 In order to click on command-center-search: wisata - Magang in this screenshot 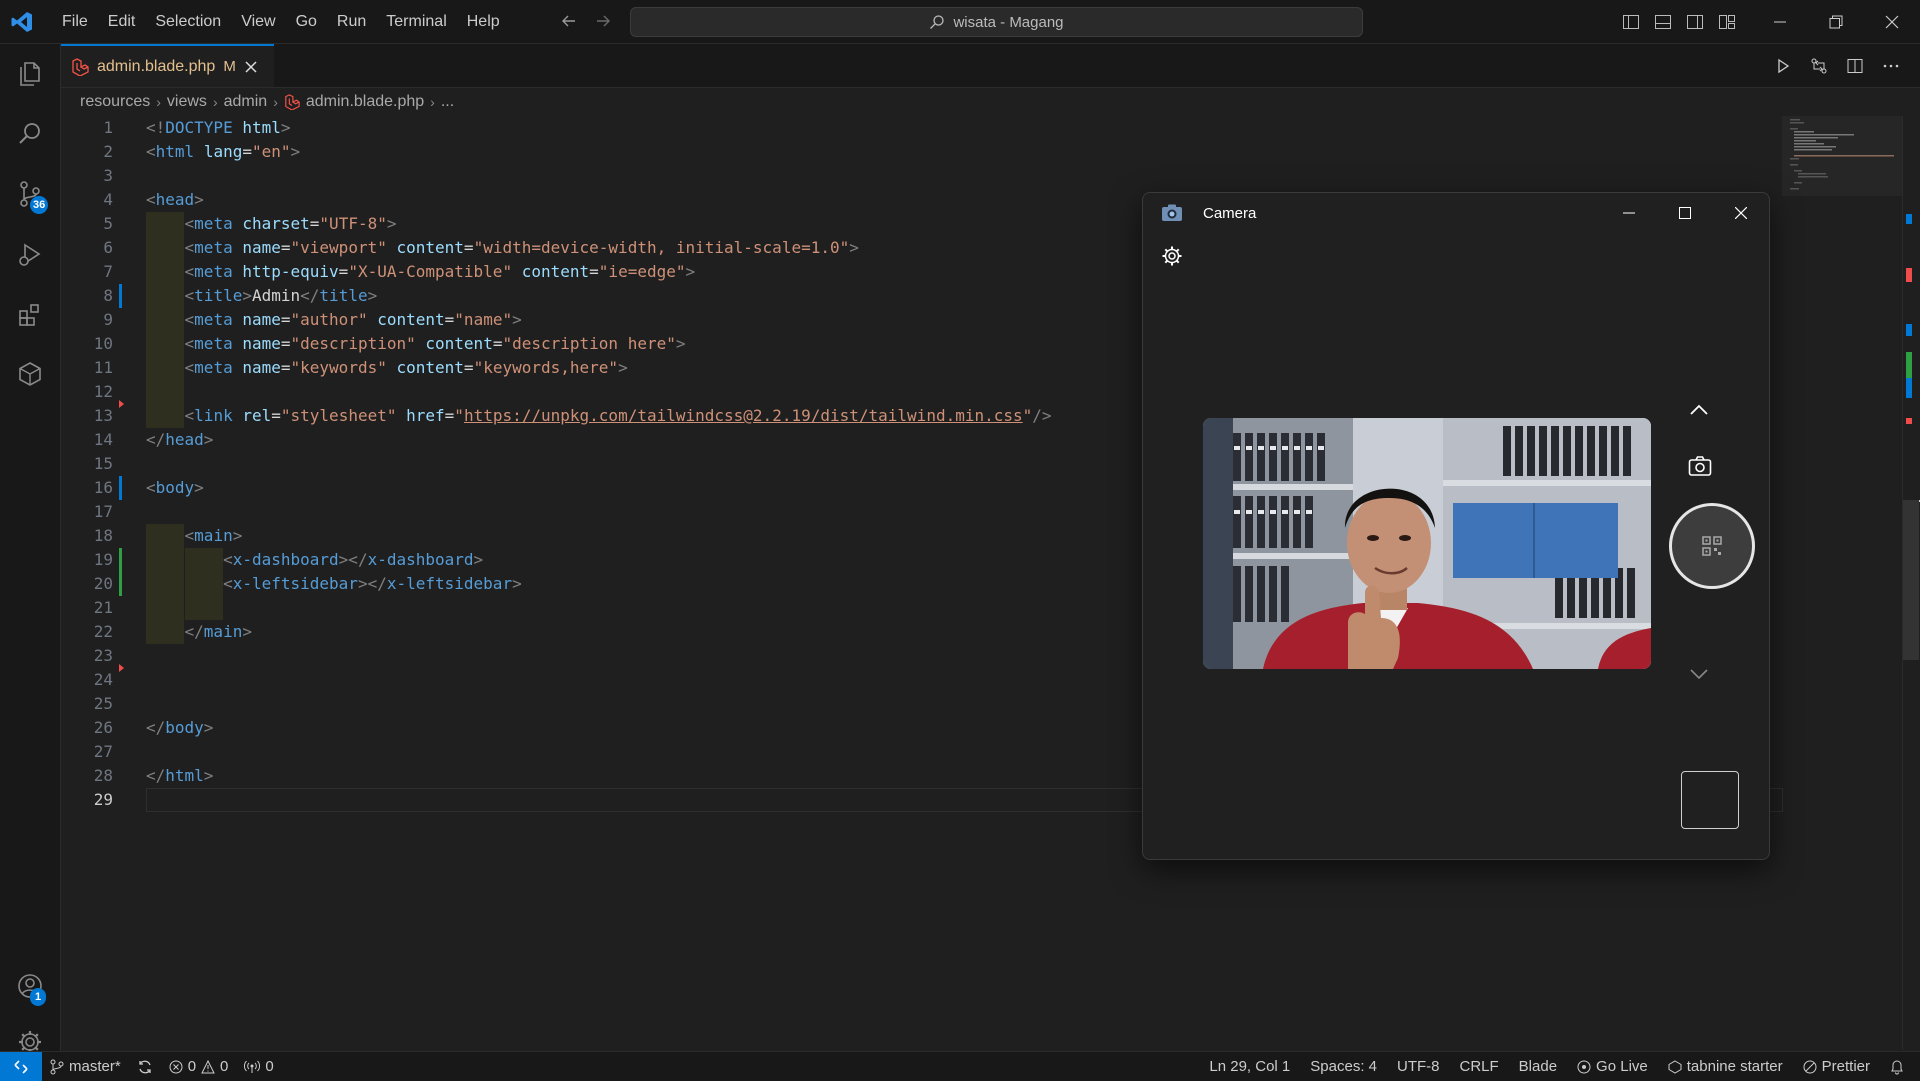, I will do `click(996, 22)`.